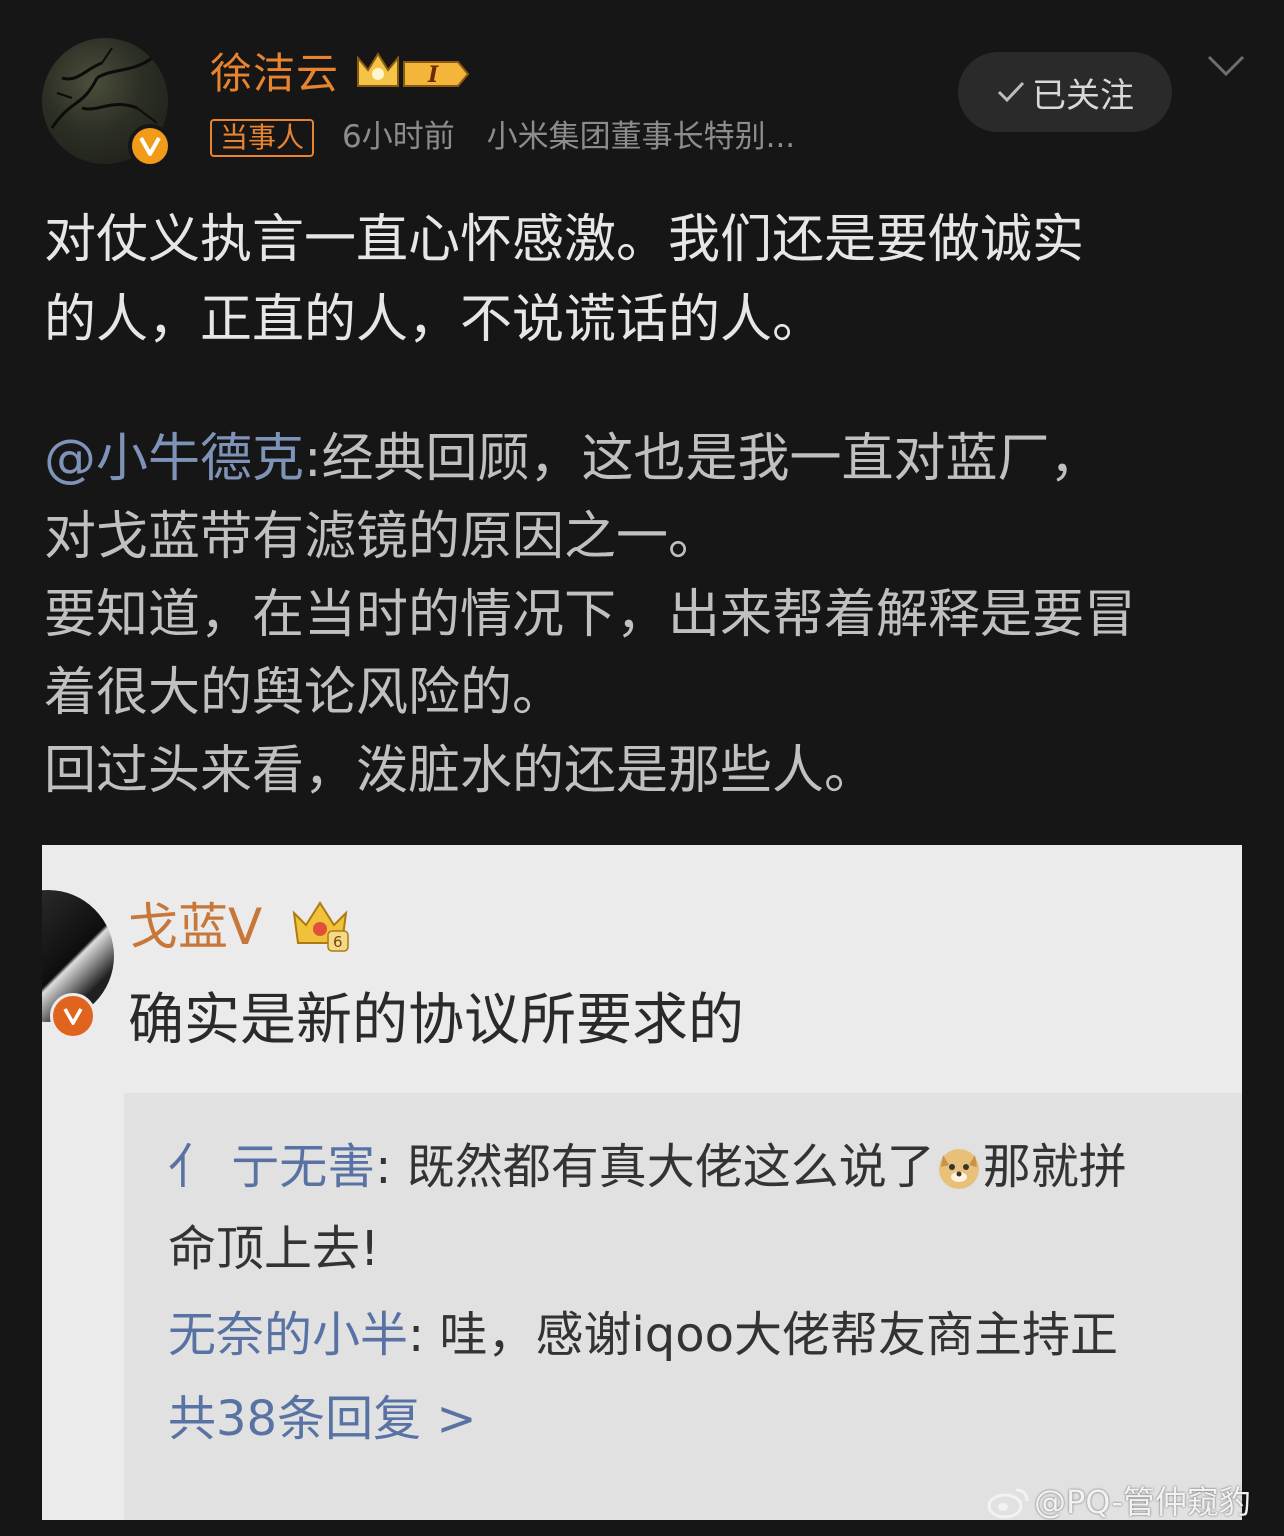 The height and width of the screenshot is (1536, 1284). Describe the element at coordinates (655, 1167) in the screenshot. I see `reply-text: : 既然都有真大佬这么说了` at that location.